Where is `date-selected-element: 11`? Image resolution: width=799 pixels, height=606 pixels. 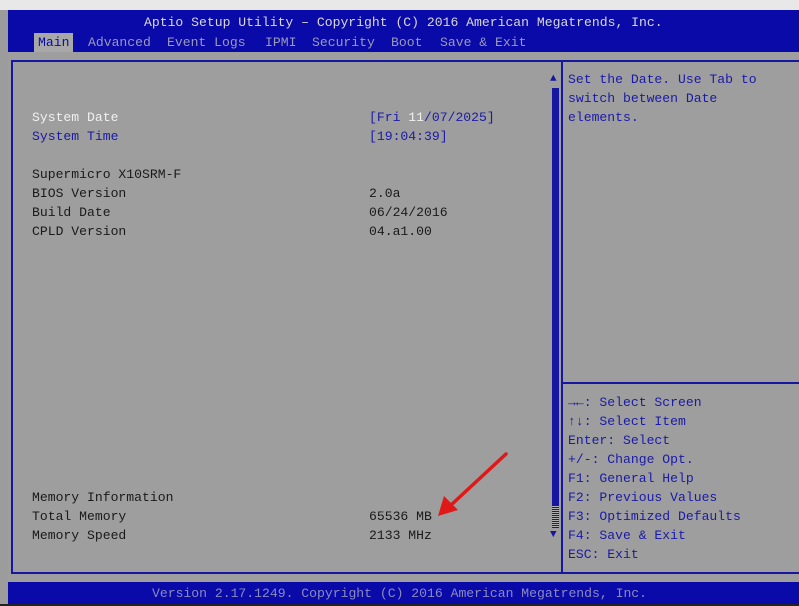
date-selected-element: 11 is located at coordinates (416, 117).